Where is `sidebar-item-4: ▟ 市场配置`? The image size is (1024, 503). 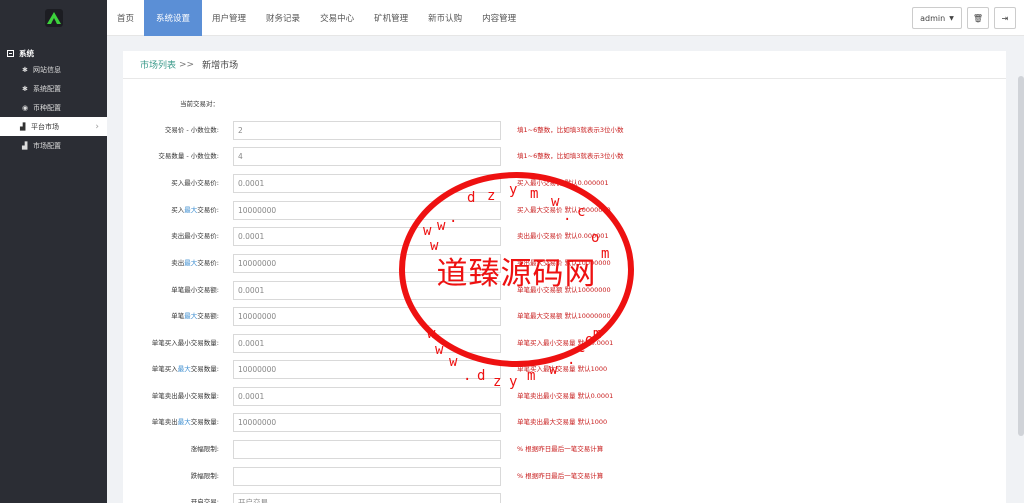
sidebar-item-4: ▟ 市场配置 is located at coordinates (53, 145).